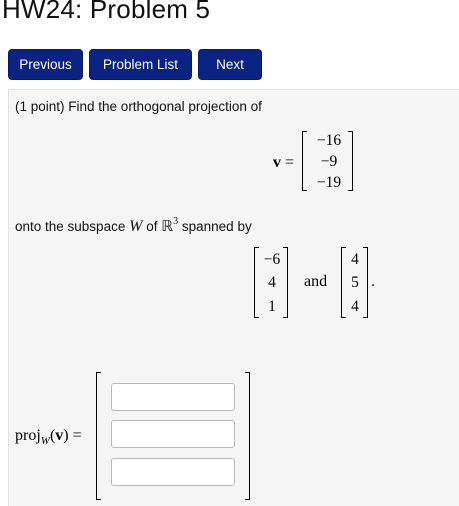  I want to click on next-button: Next, so click(230, 64).